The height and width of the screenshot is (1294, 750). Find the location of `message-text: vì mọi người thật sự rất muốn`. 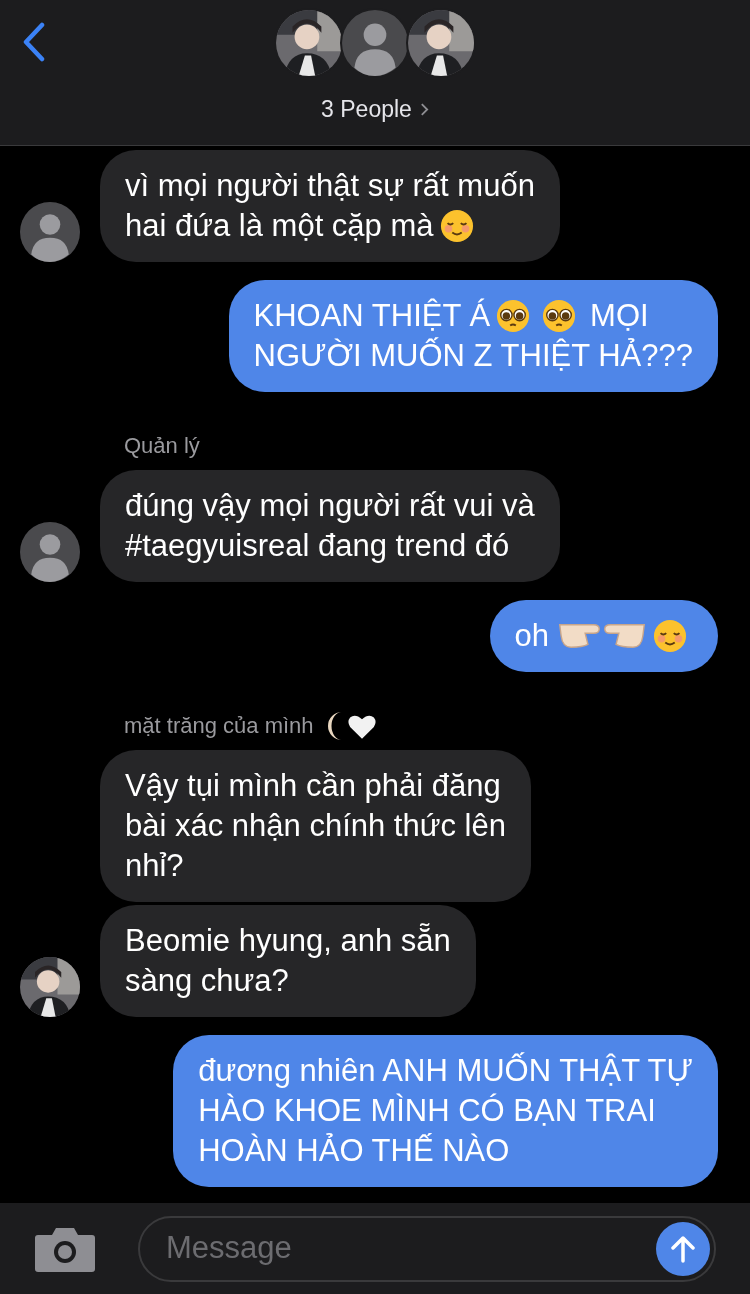

message-text: vì mọi người thật sự rất muốn is located at coordinates (330, 186).